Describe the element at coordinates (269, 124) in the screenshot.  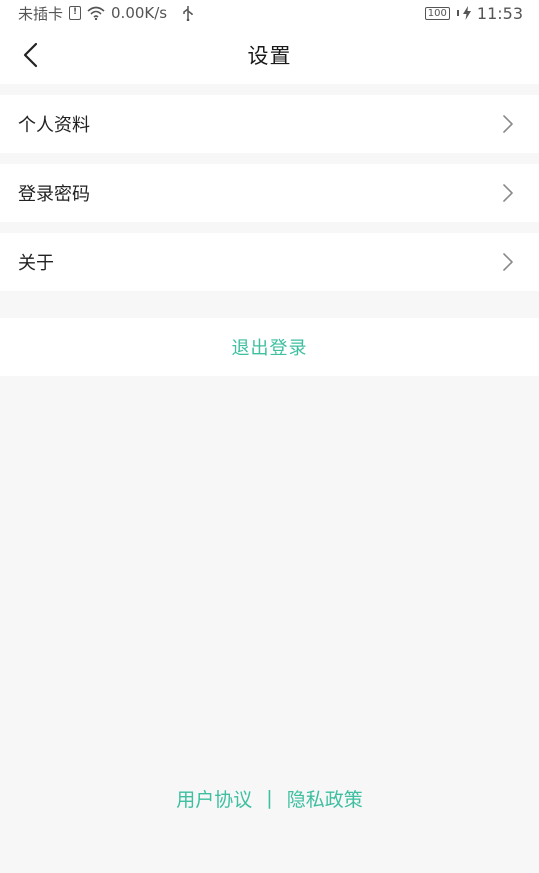
I see `menu-item-profile: 个人资料` at that location.